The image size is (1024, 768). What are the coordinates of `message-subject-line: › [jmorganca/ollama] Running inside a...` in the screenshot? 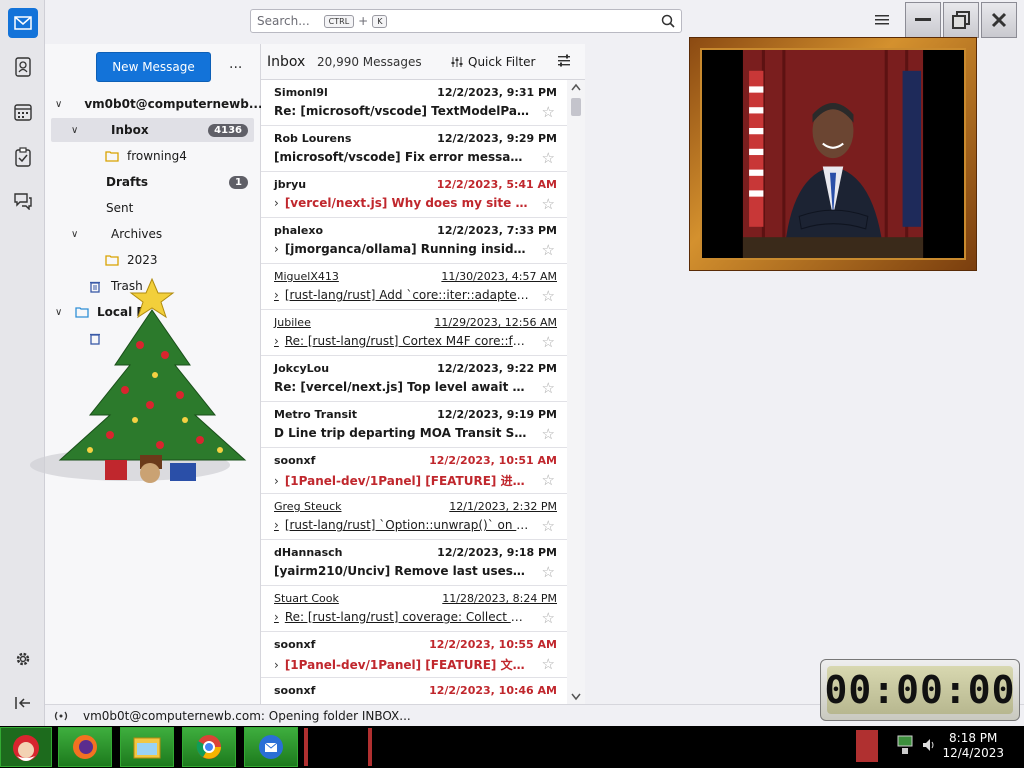 It's located at (401, 249).